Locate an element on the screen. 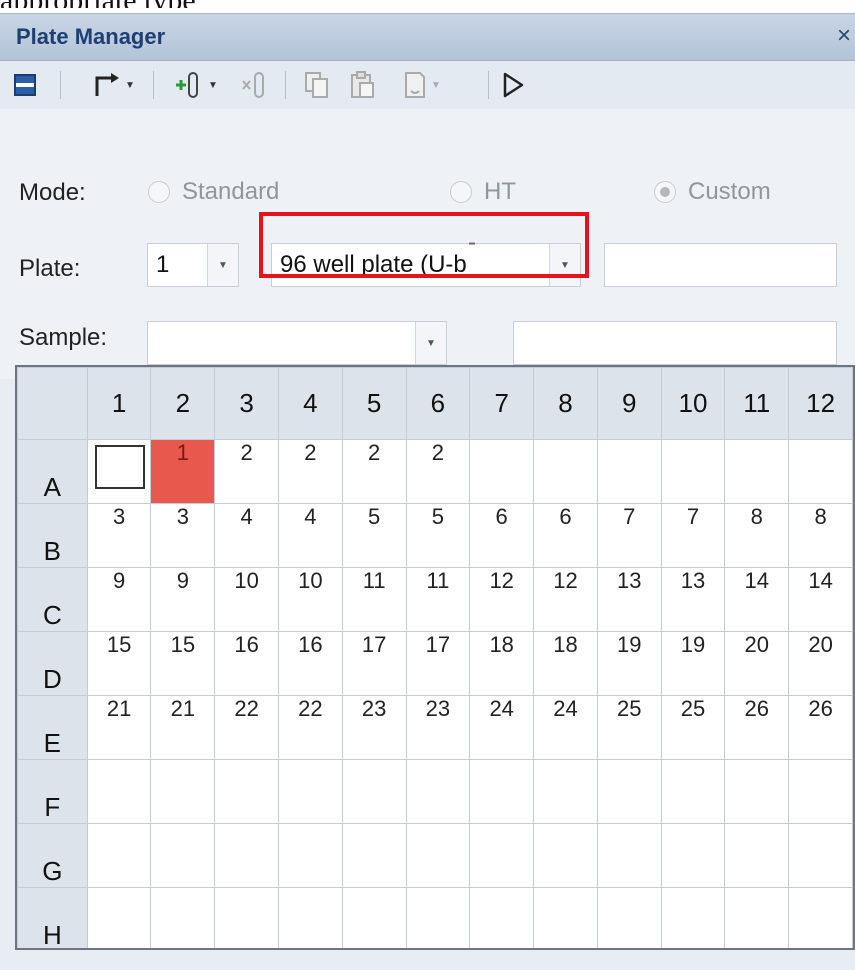 This screenshot has width=855, height=970. well-b4: 4 is located at coordinates (310, 535).